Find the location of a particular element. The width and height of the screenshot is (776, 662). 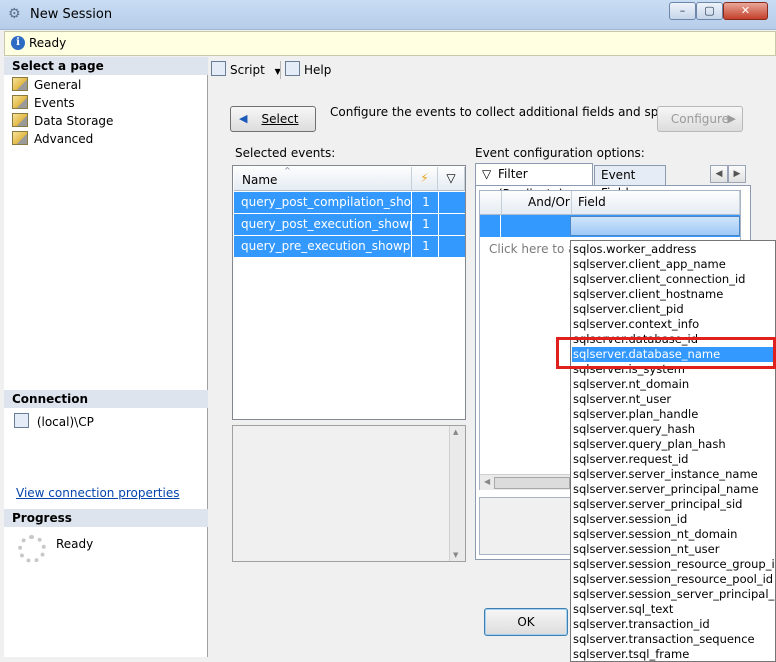

help-label: Help is located at coordinates (318, 70).